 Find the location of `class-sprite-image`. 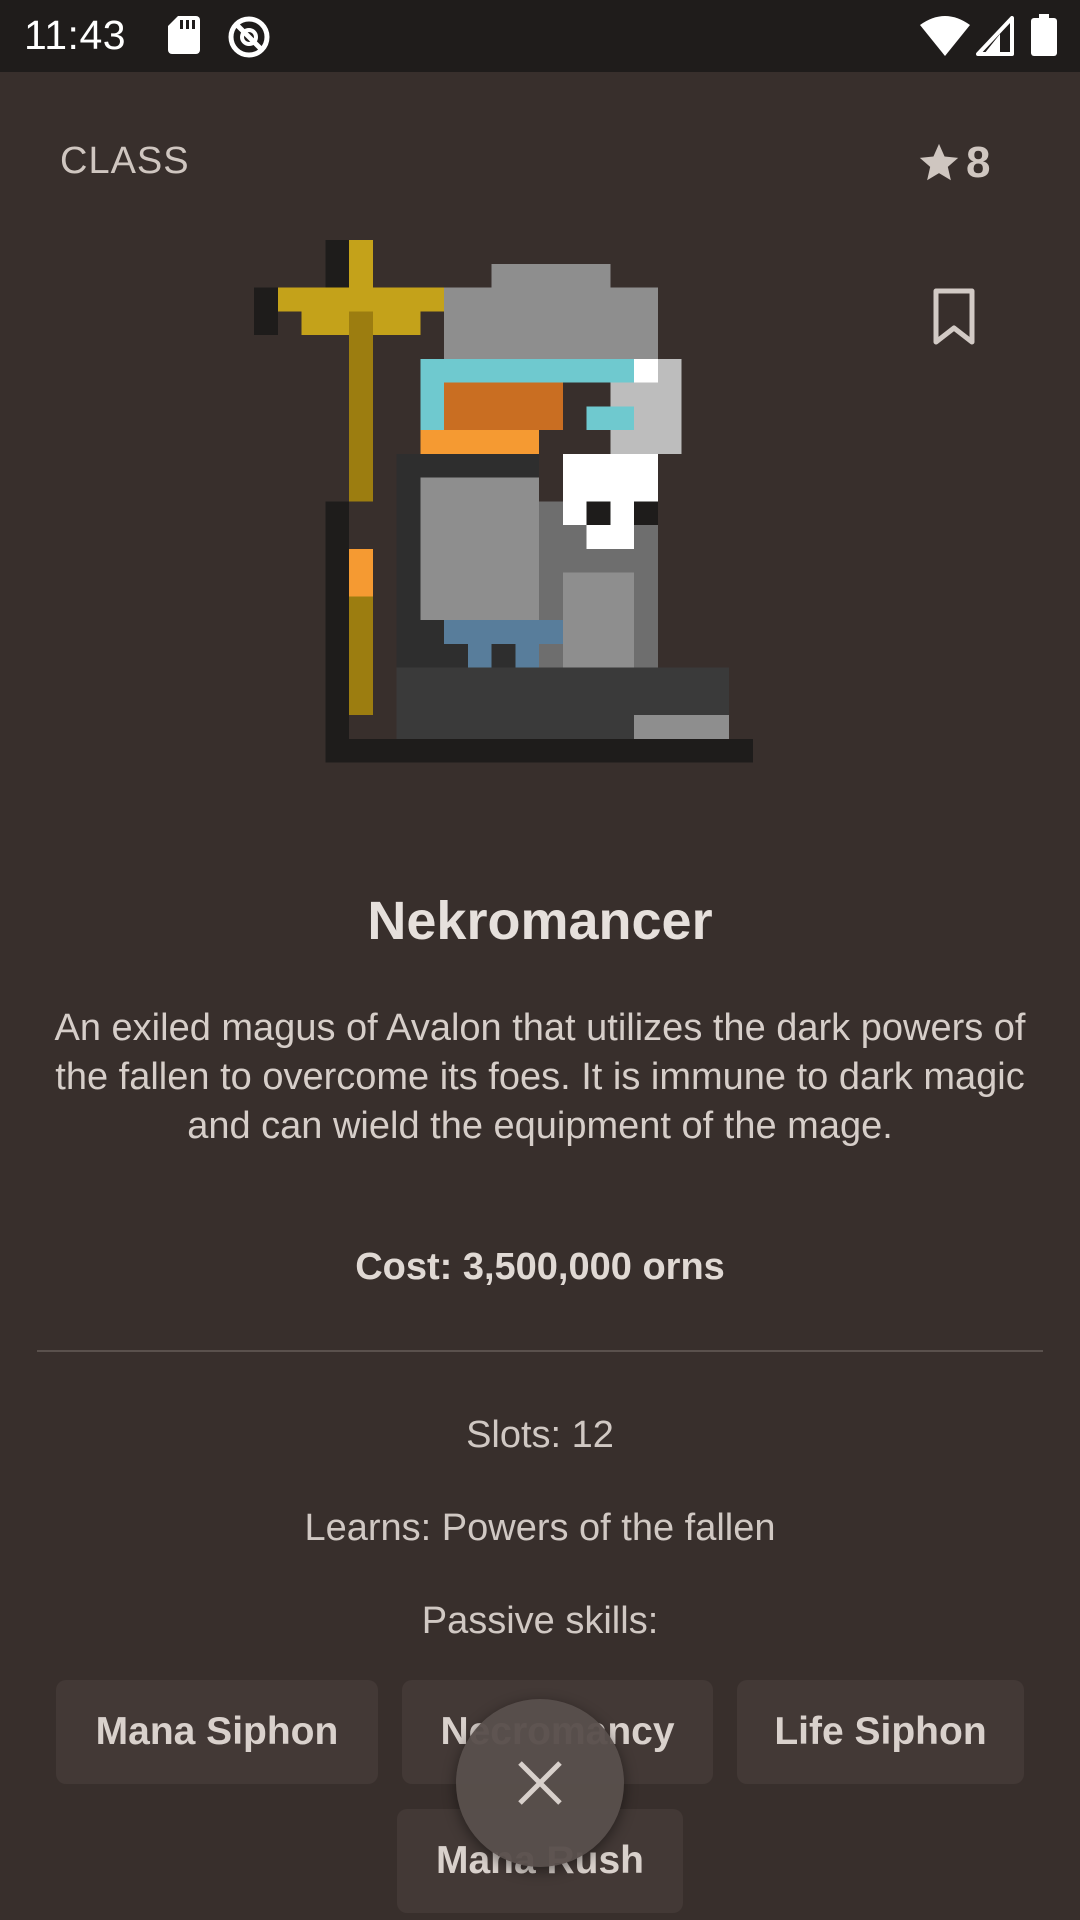

class-sprite-image is located at coordinates (503, 501).